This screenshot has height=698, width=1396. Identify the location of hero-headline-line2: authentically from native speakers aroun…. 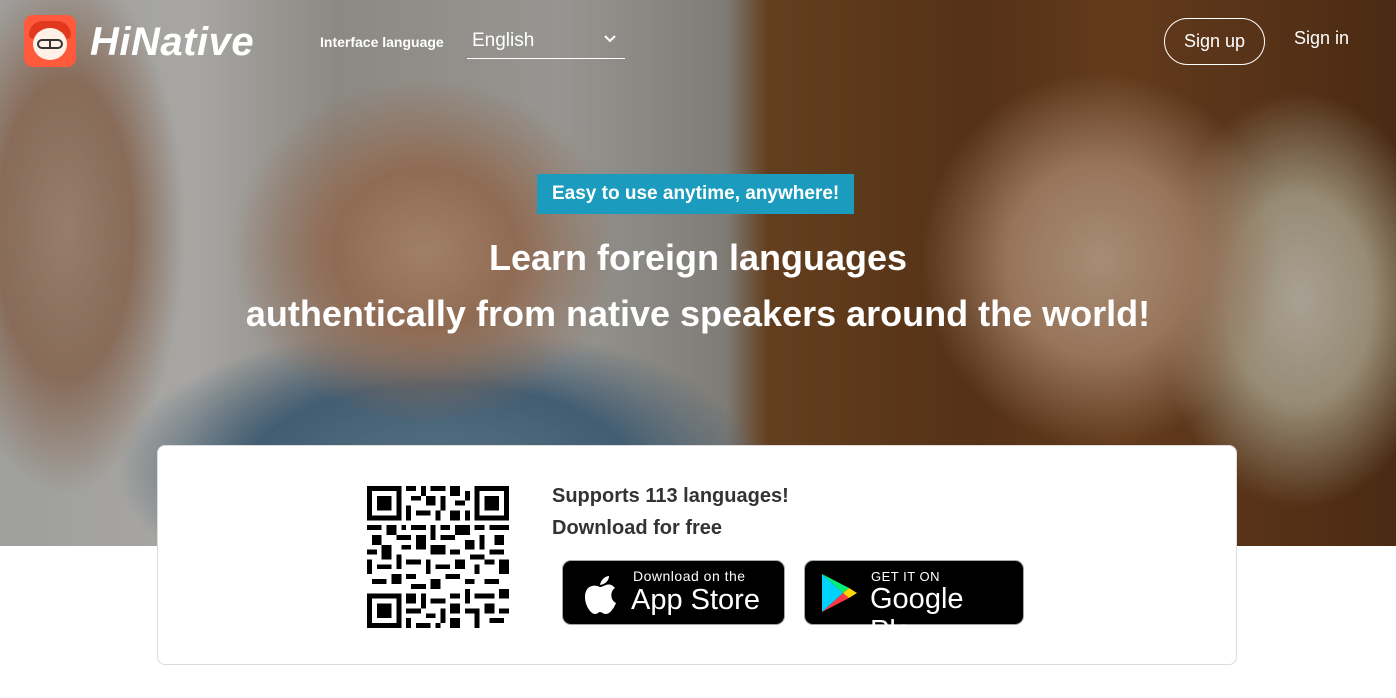
(698, 313).